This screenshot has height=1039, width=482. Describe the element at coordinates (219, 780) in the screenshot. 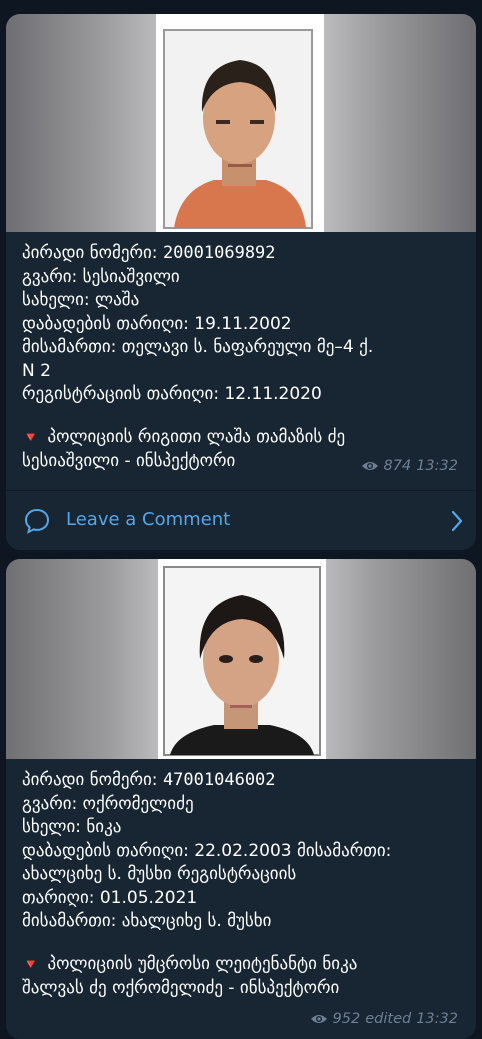

I see `personal-number-value: 47001046002` at that location.